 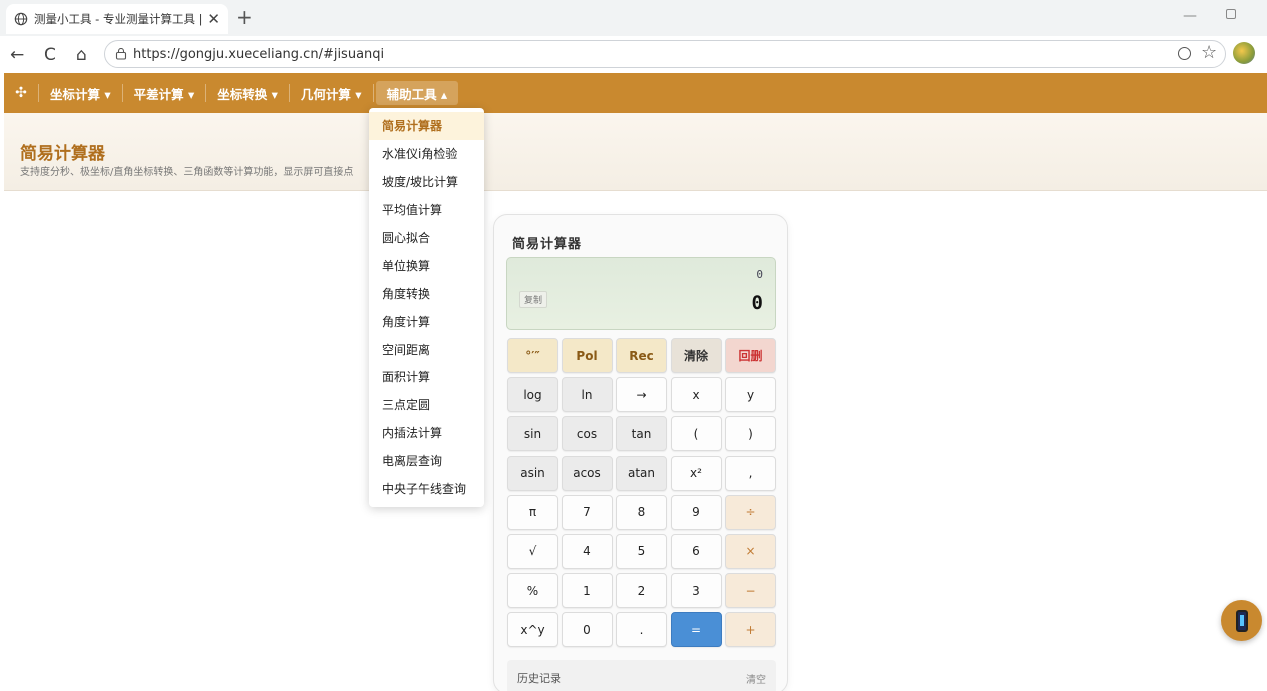 What do you see at coordinates (426, 293) in the screenshot?
I see `dropdown-item: 角度转换` at bounding box center [426, 293].